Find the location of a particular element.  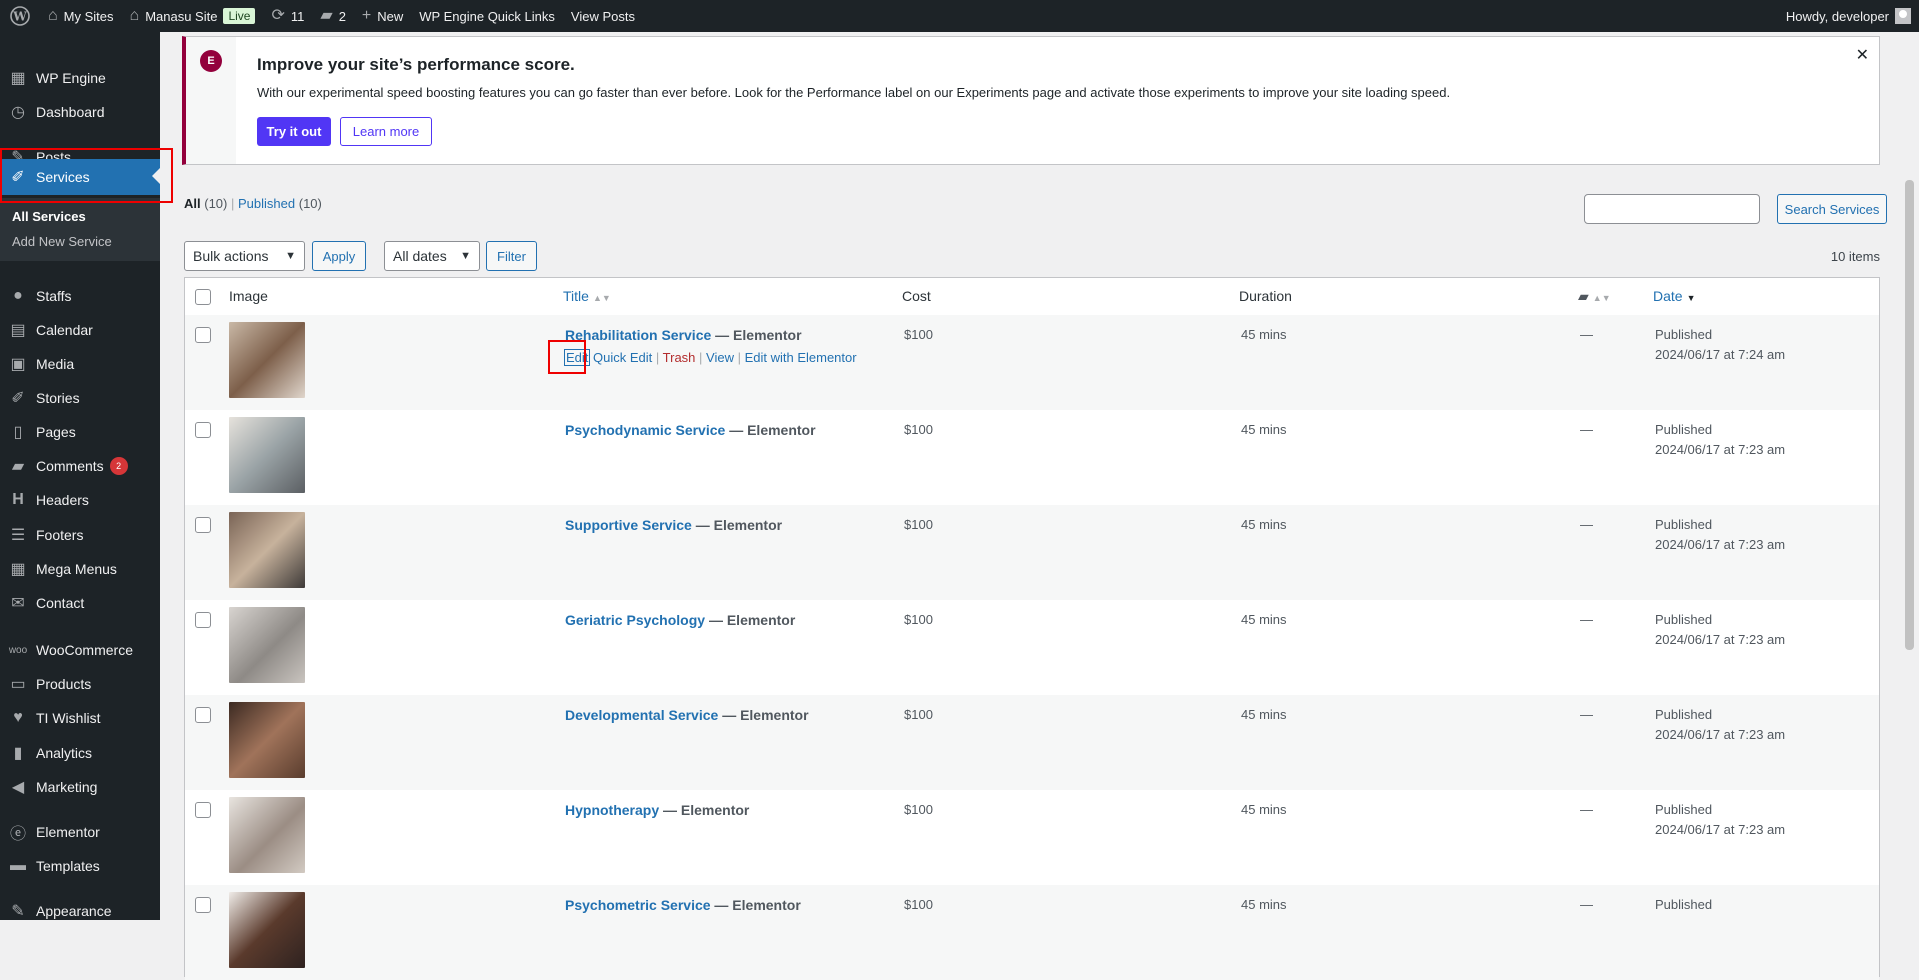

wp-engine-quick-links: WP Engine Quick Links is located at coordinates (487, 16).